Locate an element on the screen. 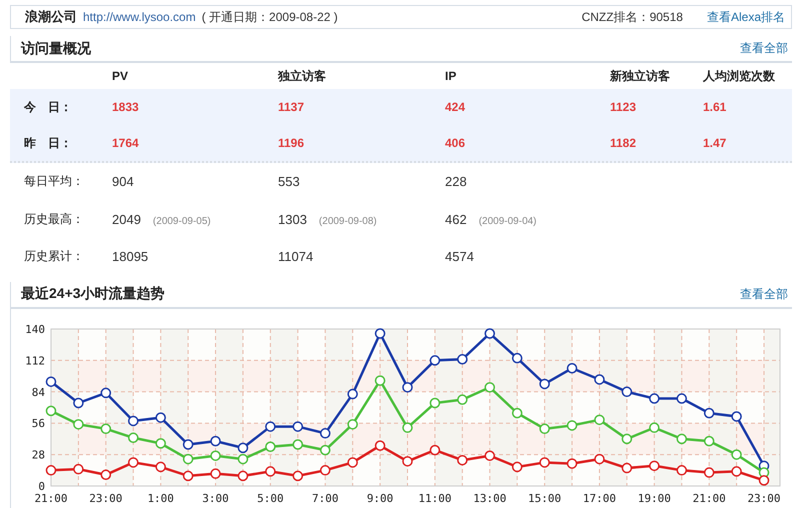 The width and height of the screenshot is (796, 508). stat-value: 2049 is located at coordinates (126, 219).